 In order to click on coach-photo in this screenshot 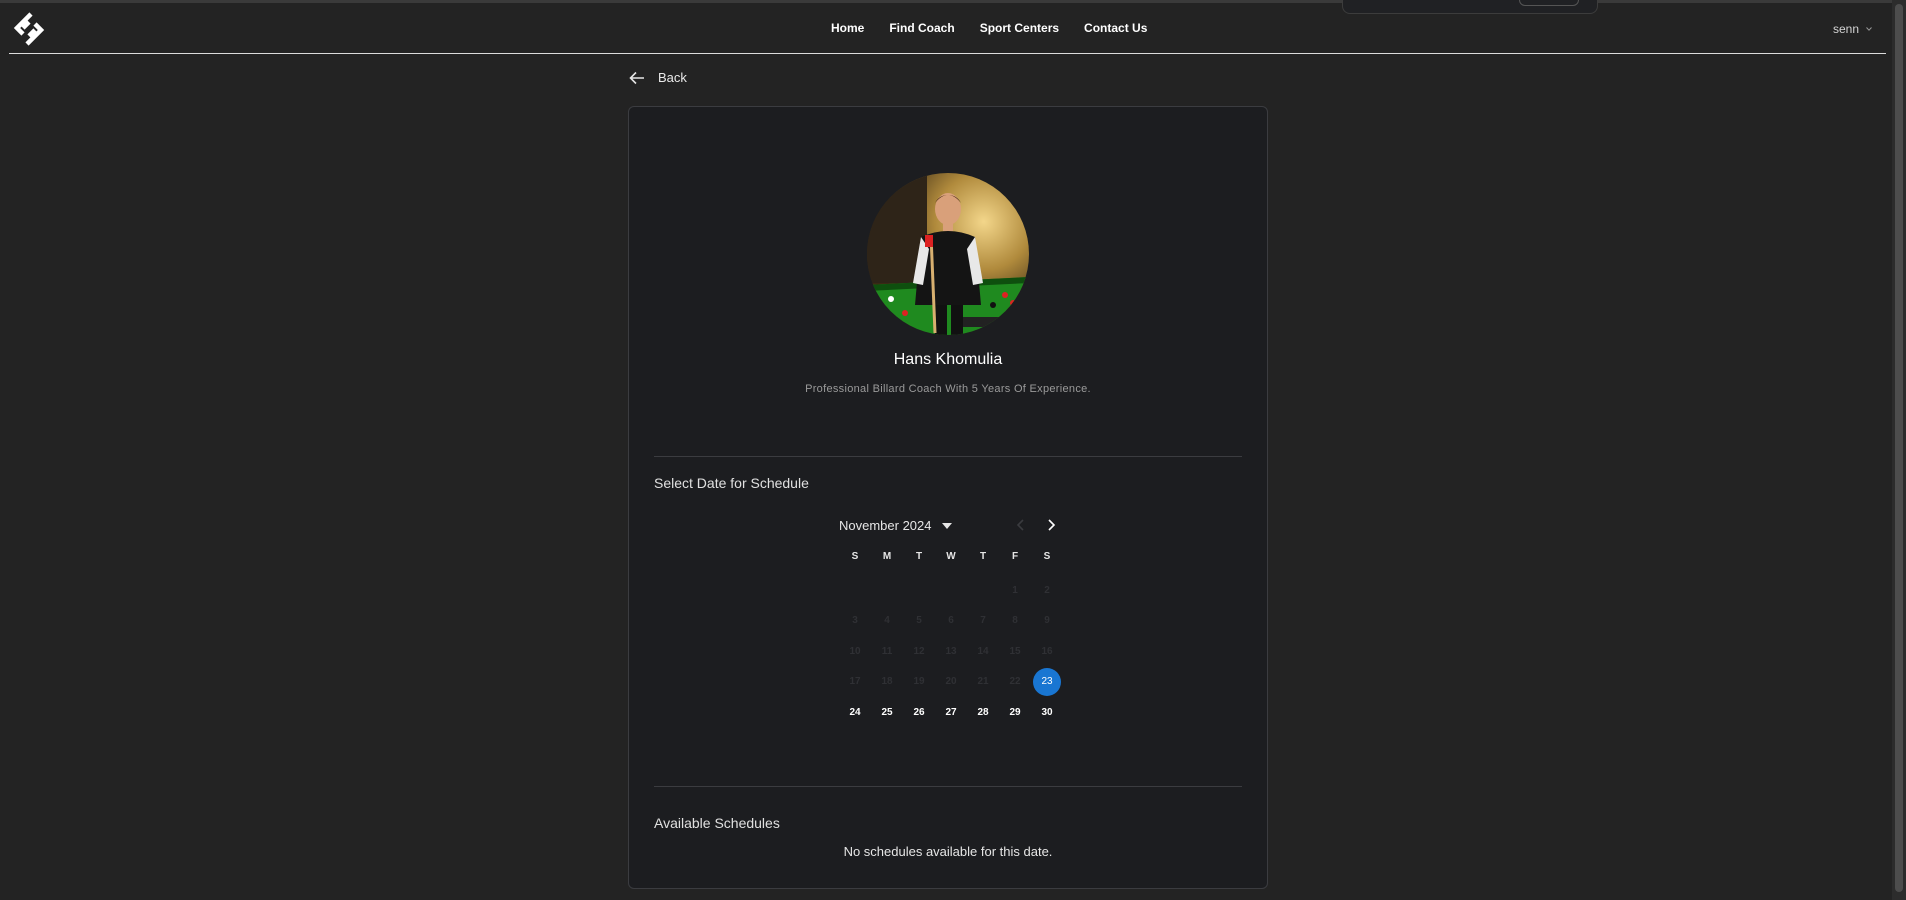, I will do `click(948, 254)`.